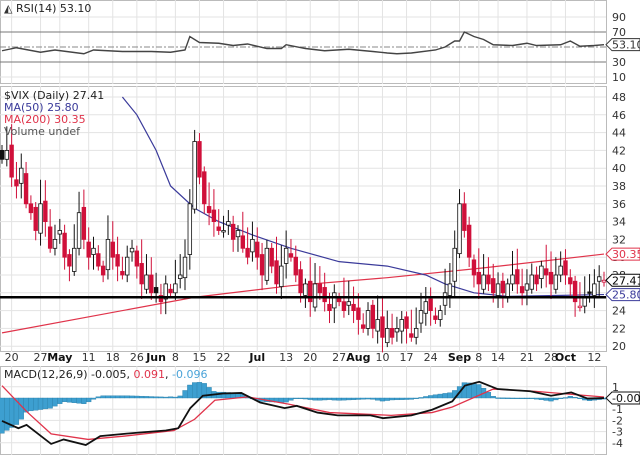  Describe the element at coordinates (175, 357) in the screenshot. I see `x-tick-label: 8` at that location.